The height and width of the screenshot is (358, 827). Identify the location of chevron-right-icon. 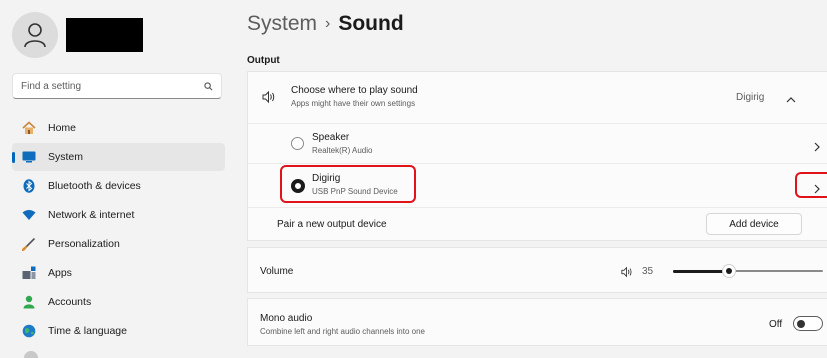
(817, 148).